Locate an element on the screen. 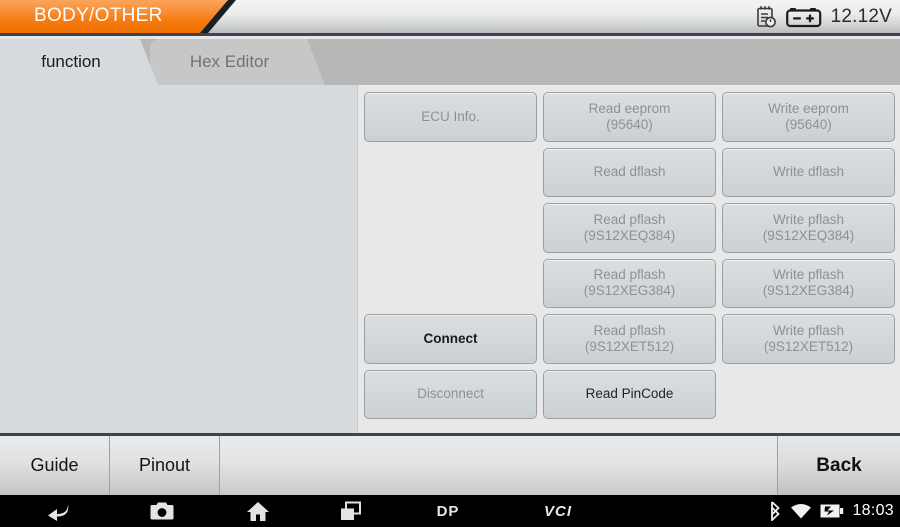  grid-cell: Disconnect is located at coordinates (450, 395).